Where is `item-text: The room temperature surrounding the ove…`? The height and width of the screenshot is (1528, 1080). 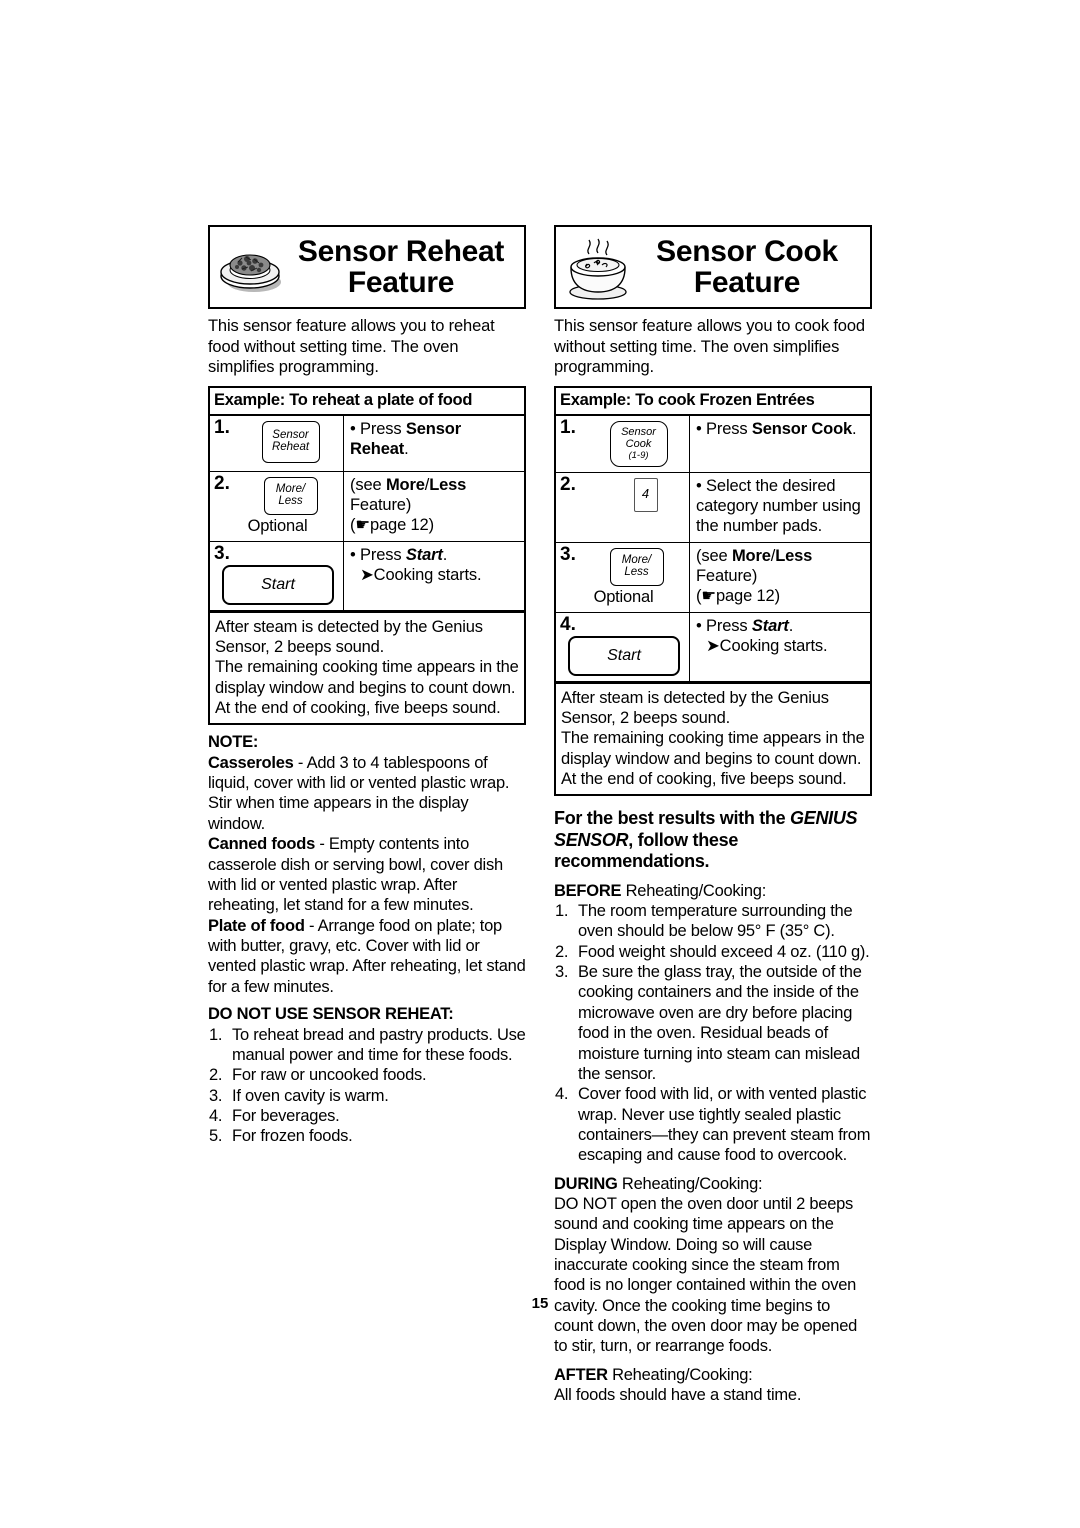
item-text: The room temperature surrounding the ove… is located at coordinates (715, 921).